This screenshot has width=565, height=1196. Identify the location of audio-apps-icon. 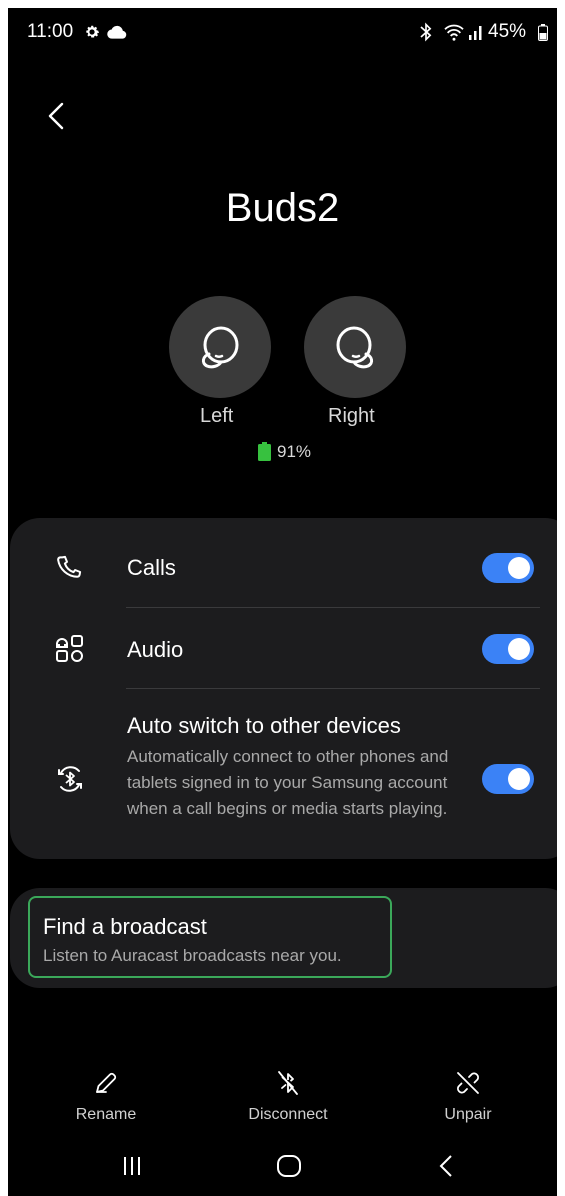
(70, 651).